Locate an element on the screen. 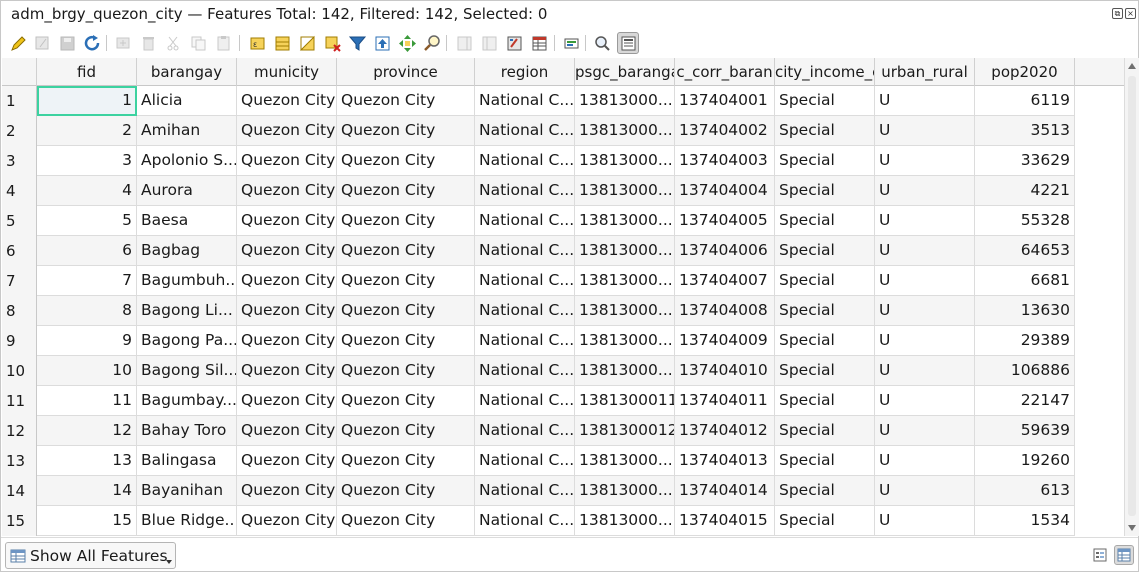 Image resolution: width=1139 pixels, height=572 pixels. table-cell-corr: 137404001 is located at coordinates (725, 101).